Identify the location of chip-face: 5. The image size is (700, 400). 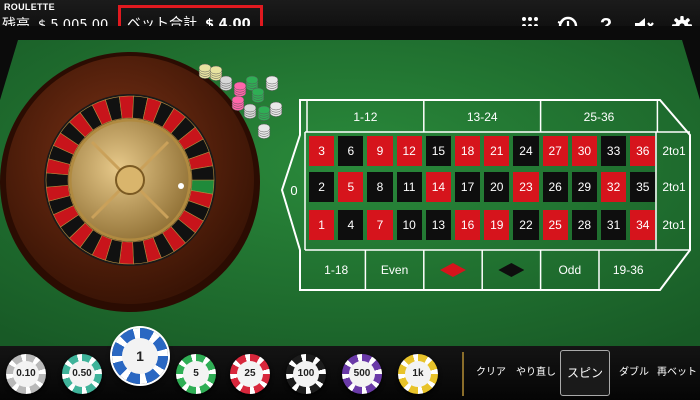
(196, 374).